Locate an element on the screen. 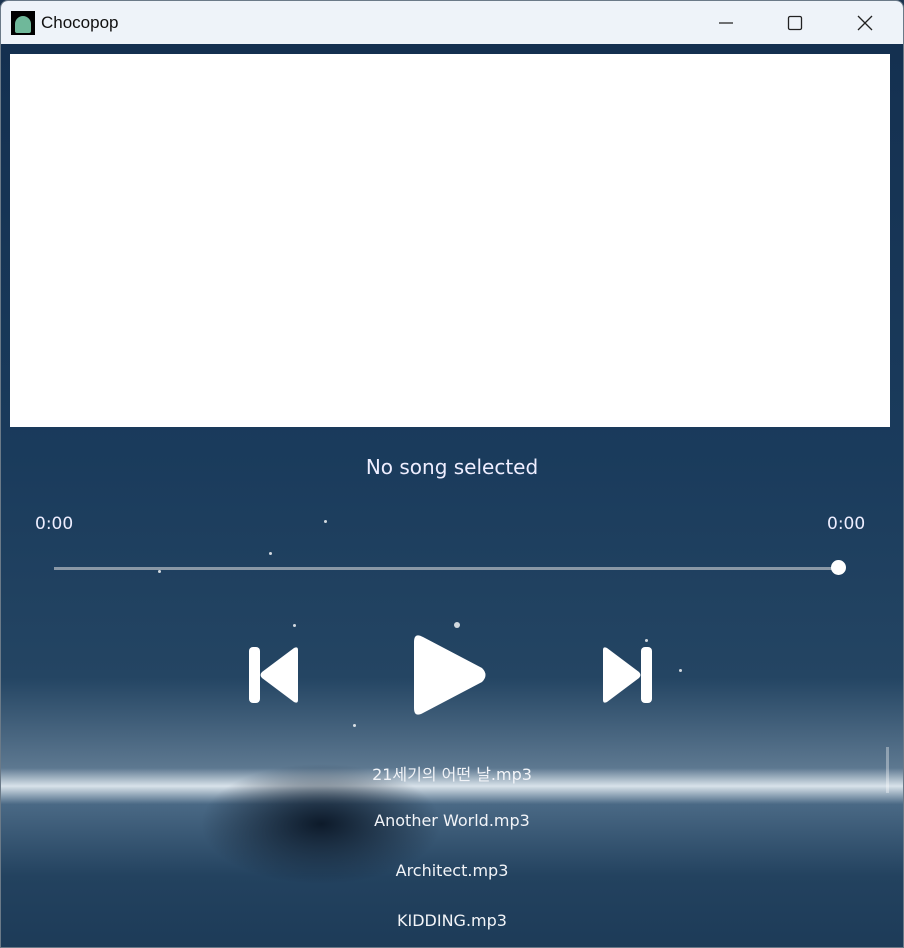  close-icon is located at coordinates (865, 22).